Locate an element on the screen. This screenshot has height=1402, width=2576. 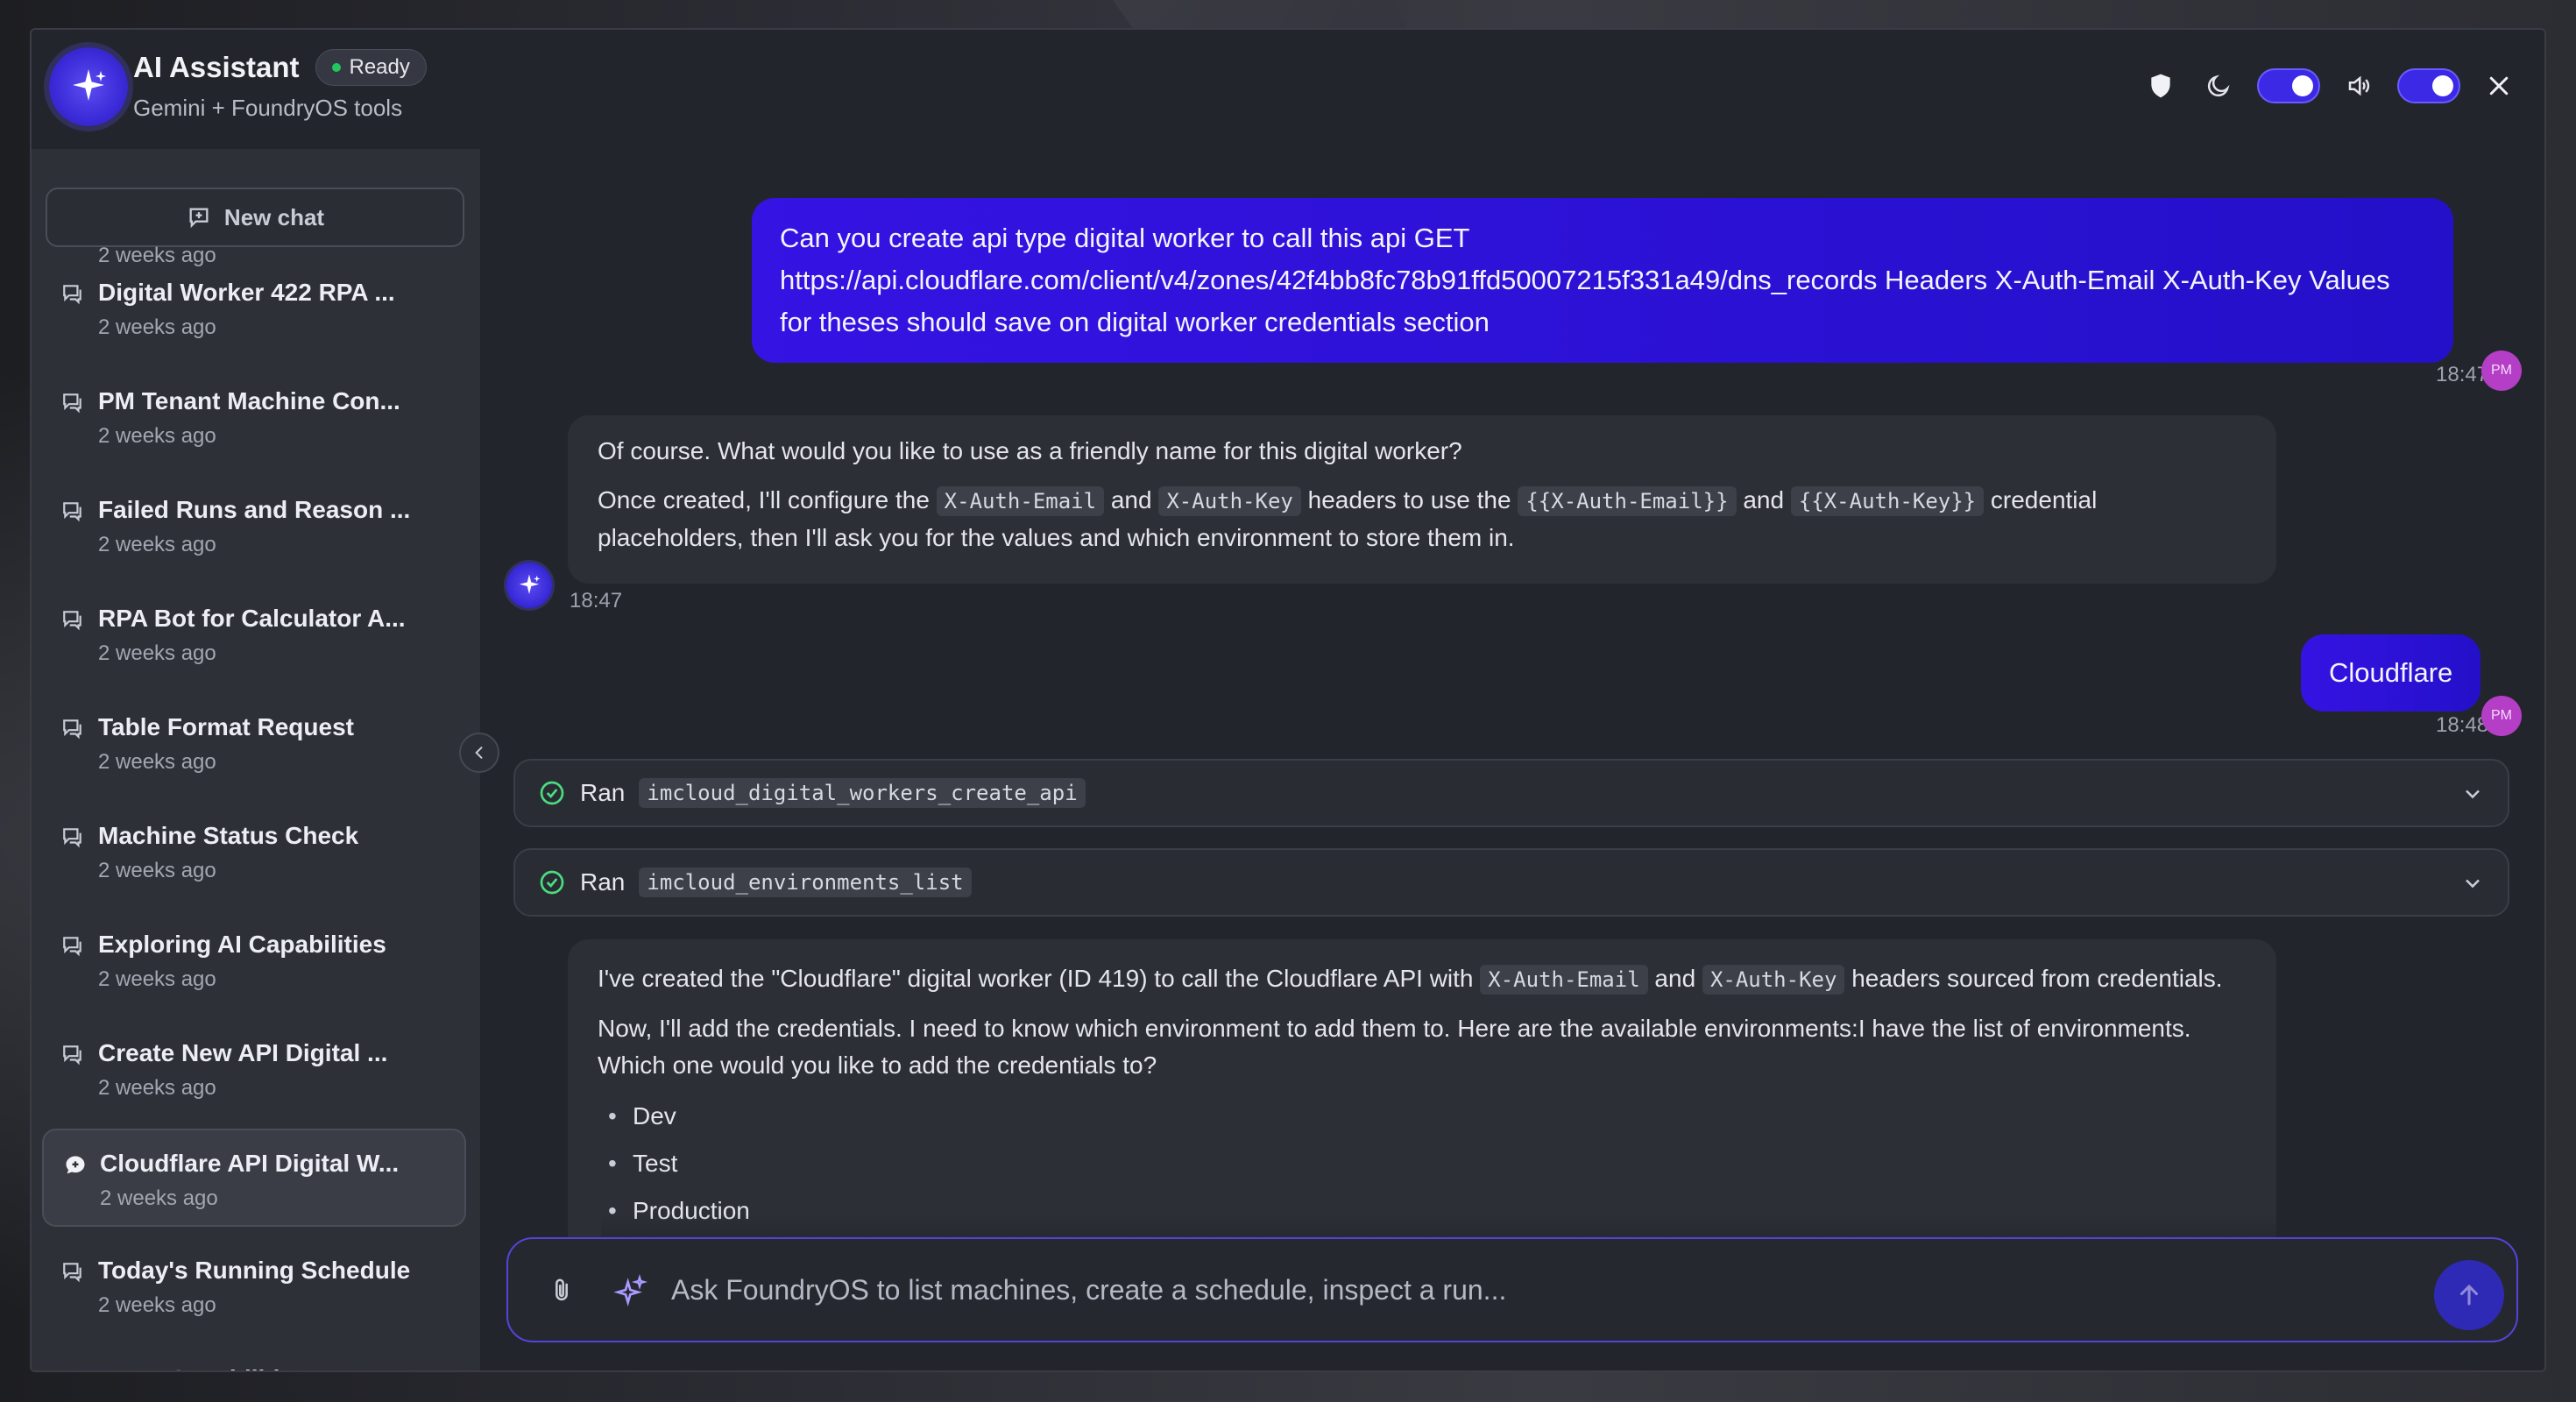
sound-toggle is located at coordinates (2428, 85).